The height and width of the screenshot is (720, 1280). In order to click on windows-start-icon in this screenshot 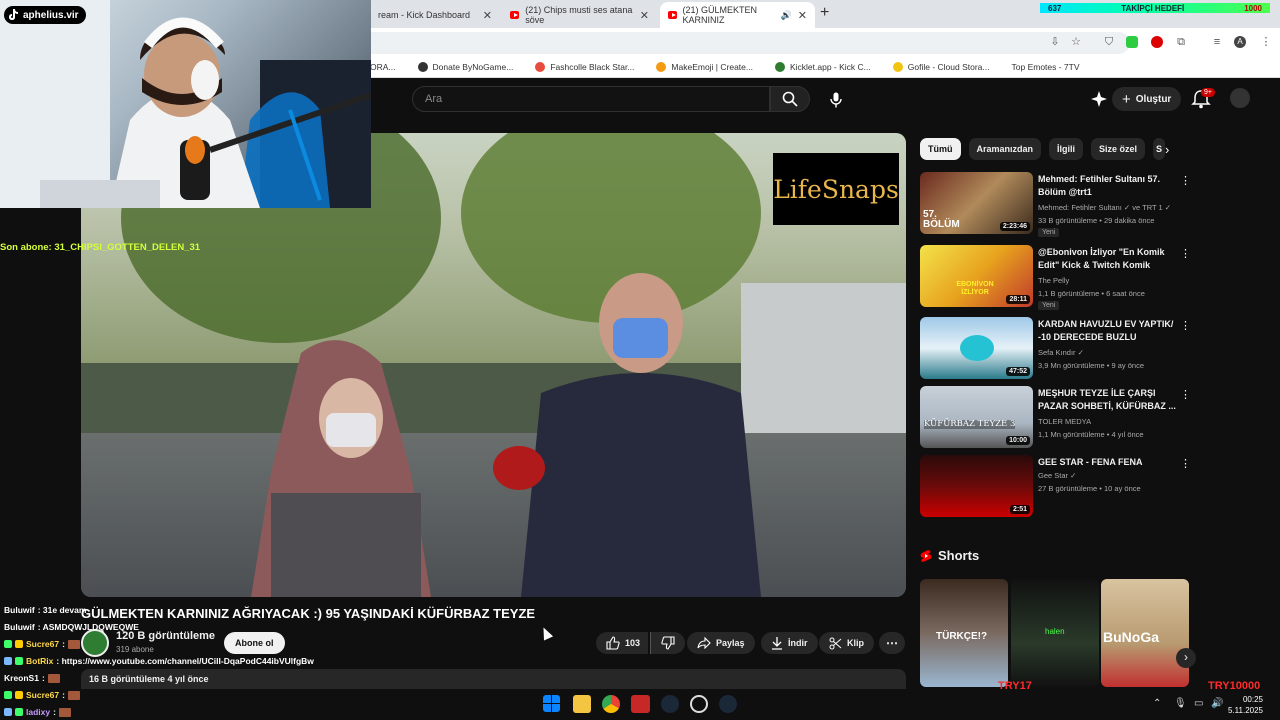, I will do `click(551, 703)`.